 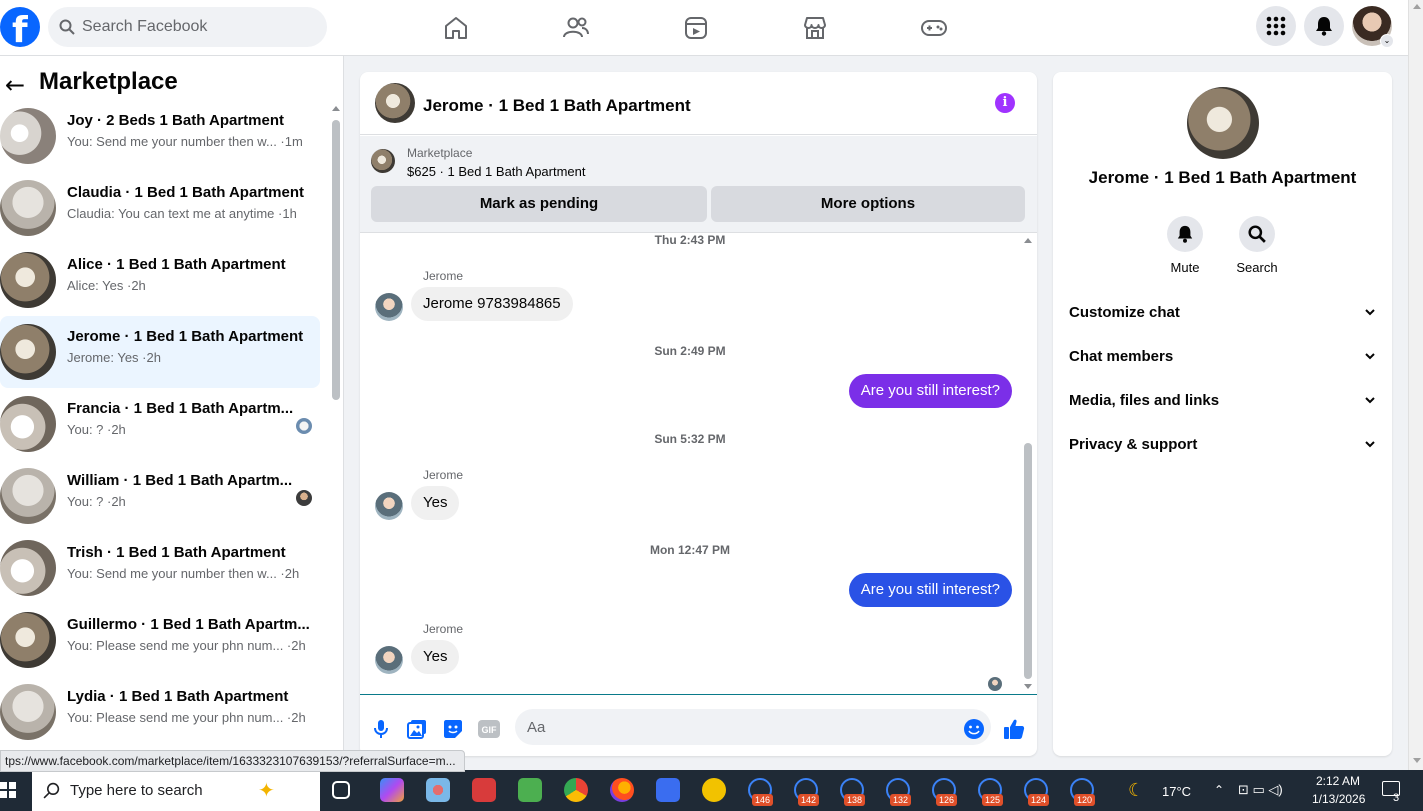 What do you see at coordinates (178, 696) in the screenshot?
I see `conversation-title: Lydia · 1 Bed 1 Bath Apartment` at bounding box center [178, 696].